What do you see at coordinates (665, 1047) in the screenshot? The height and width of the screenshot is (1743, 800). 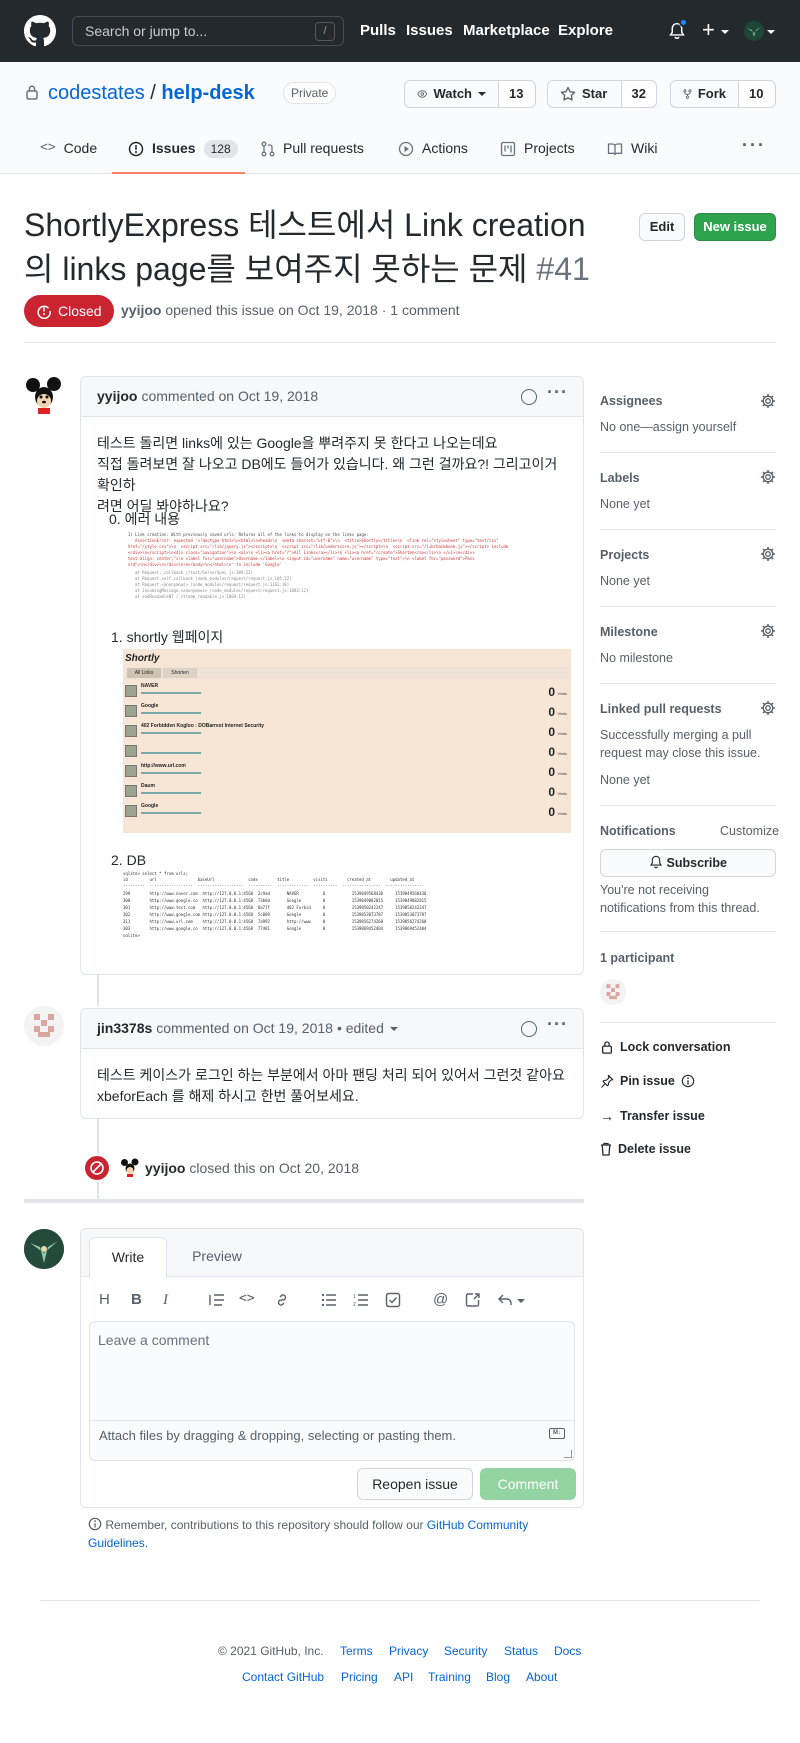 I see `lock-conversation-button: Lock conversation` at bounding box center [665, 1047].